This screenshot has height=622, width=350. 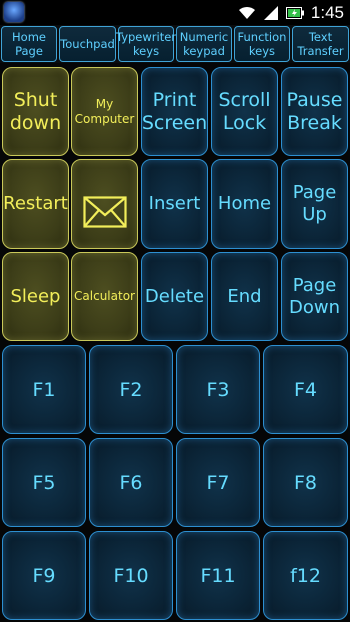 I want to click on tab-text-transfer: Text Transfer, so click(x=320, y=44).